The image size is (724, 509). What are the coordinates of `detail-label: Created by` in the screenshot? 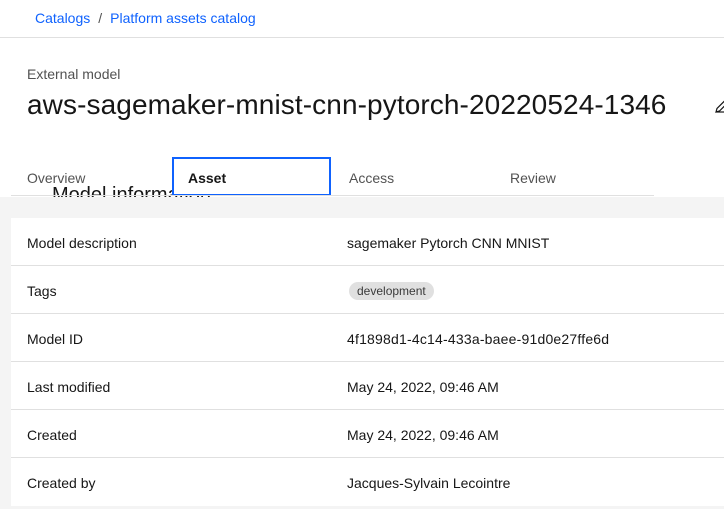 It's located at (61, 483).